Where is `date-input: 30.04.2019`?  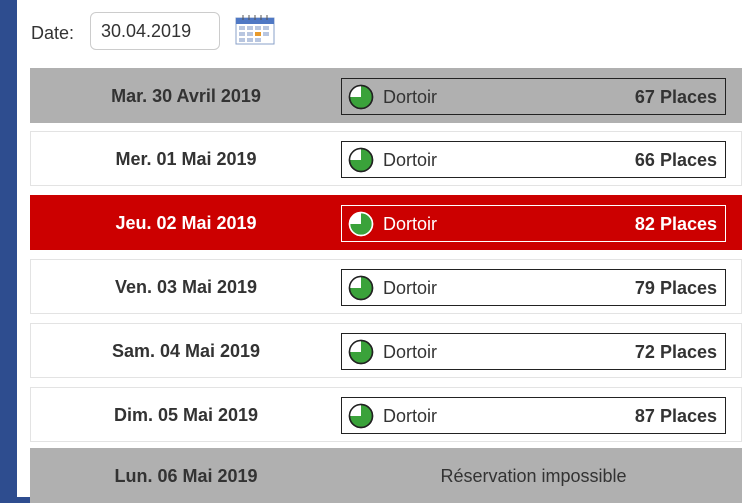
date-input: 30.04.2019 is located at coordinates (155, 31).